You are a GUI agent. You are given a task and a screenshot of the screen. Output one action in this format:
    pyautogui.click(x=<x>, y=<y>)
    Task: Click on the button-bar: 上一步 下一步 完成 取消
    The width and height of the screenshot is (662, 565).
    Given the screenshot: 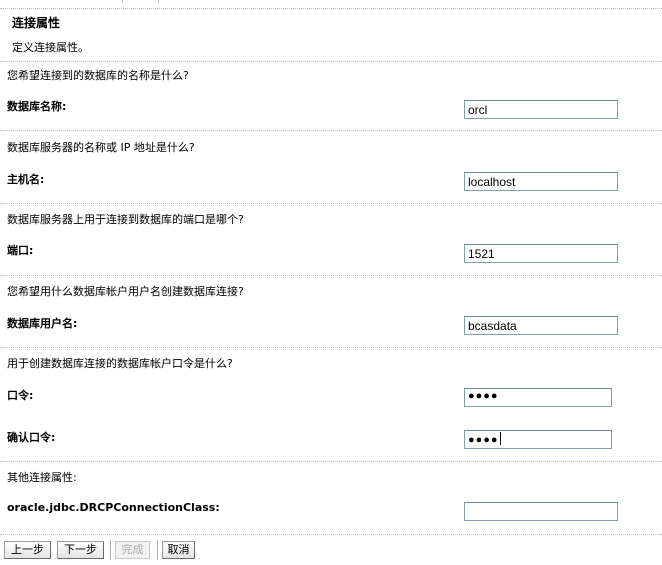 What is the action you would take?
    pyautogui.click(x=331, y=551)
    